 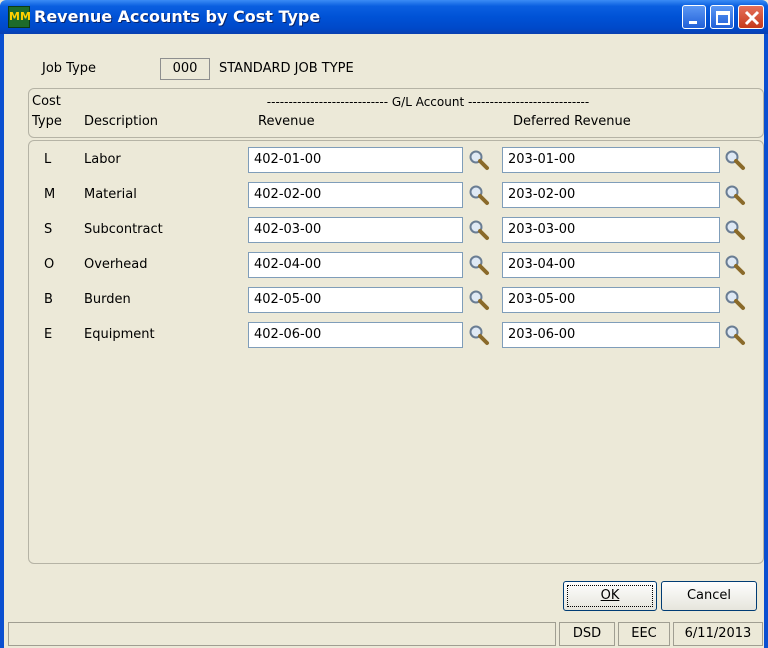 I want to click on status-bar: DSD EEC 6/11/2013, so click(x=384, y=634).